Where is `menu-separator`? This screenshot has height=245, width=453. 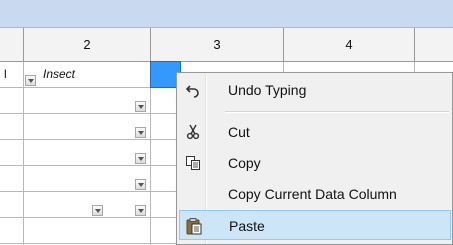 menu-separator is located at coordinates (337, 112).